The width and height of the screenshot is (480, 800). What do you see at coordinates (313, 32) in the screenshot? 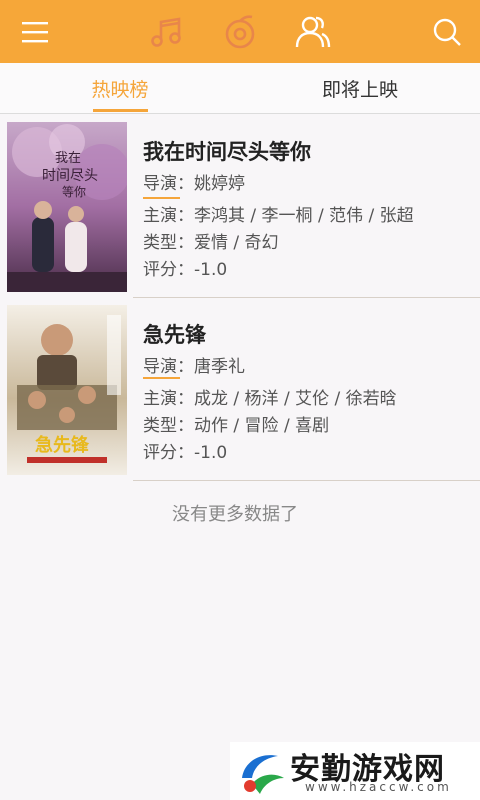
I see `people-icon` at bounding box center [313, 32].